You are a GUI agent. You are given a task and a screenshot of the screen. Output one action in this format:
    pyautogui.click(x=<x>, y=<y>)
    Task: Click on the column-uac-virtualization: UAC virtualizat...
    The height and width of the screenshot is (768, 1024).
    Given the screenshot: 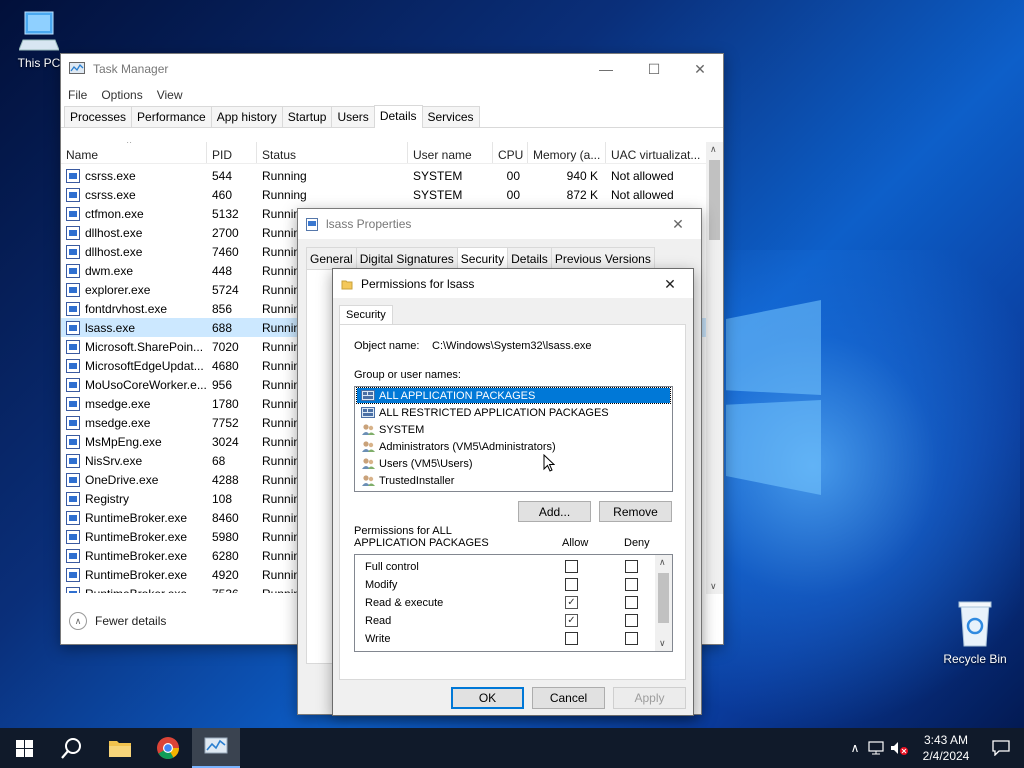 What is the action you would take?
    pyautogui.click(x=657, y=152)
    